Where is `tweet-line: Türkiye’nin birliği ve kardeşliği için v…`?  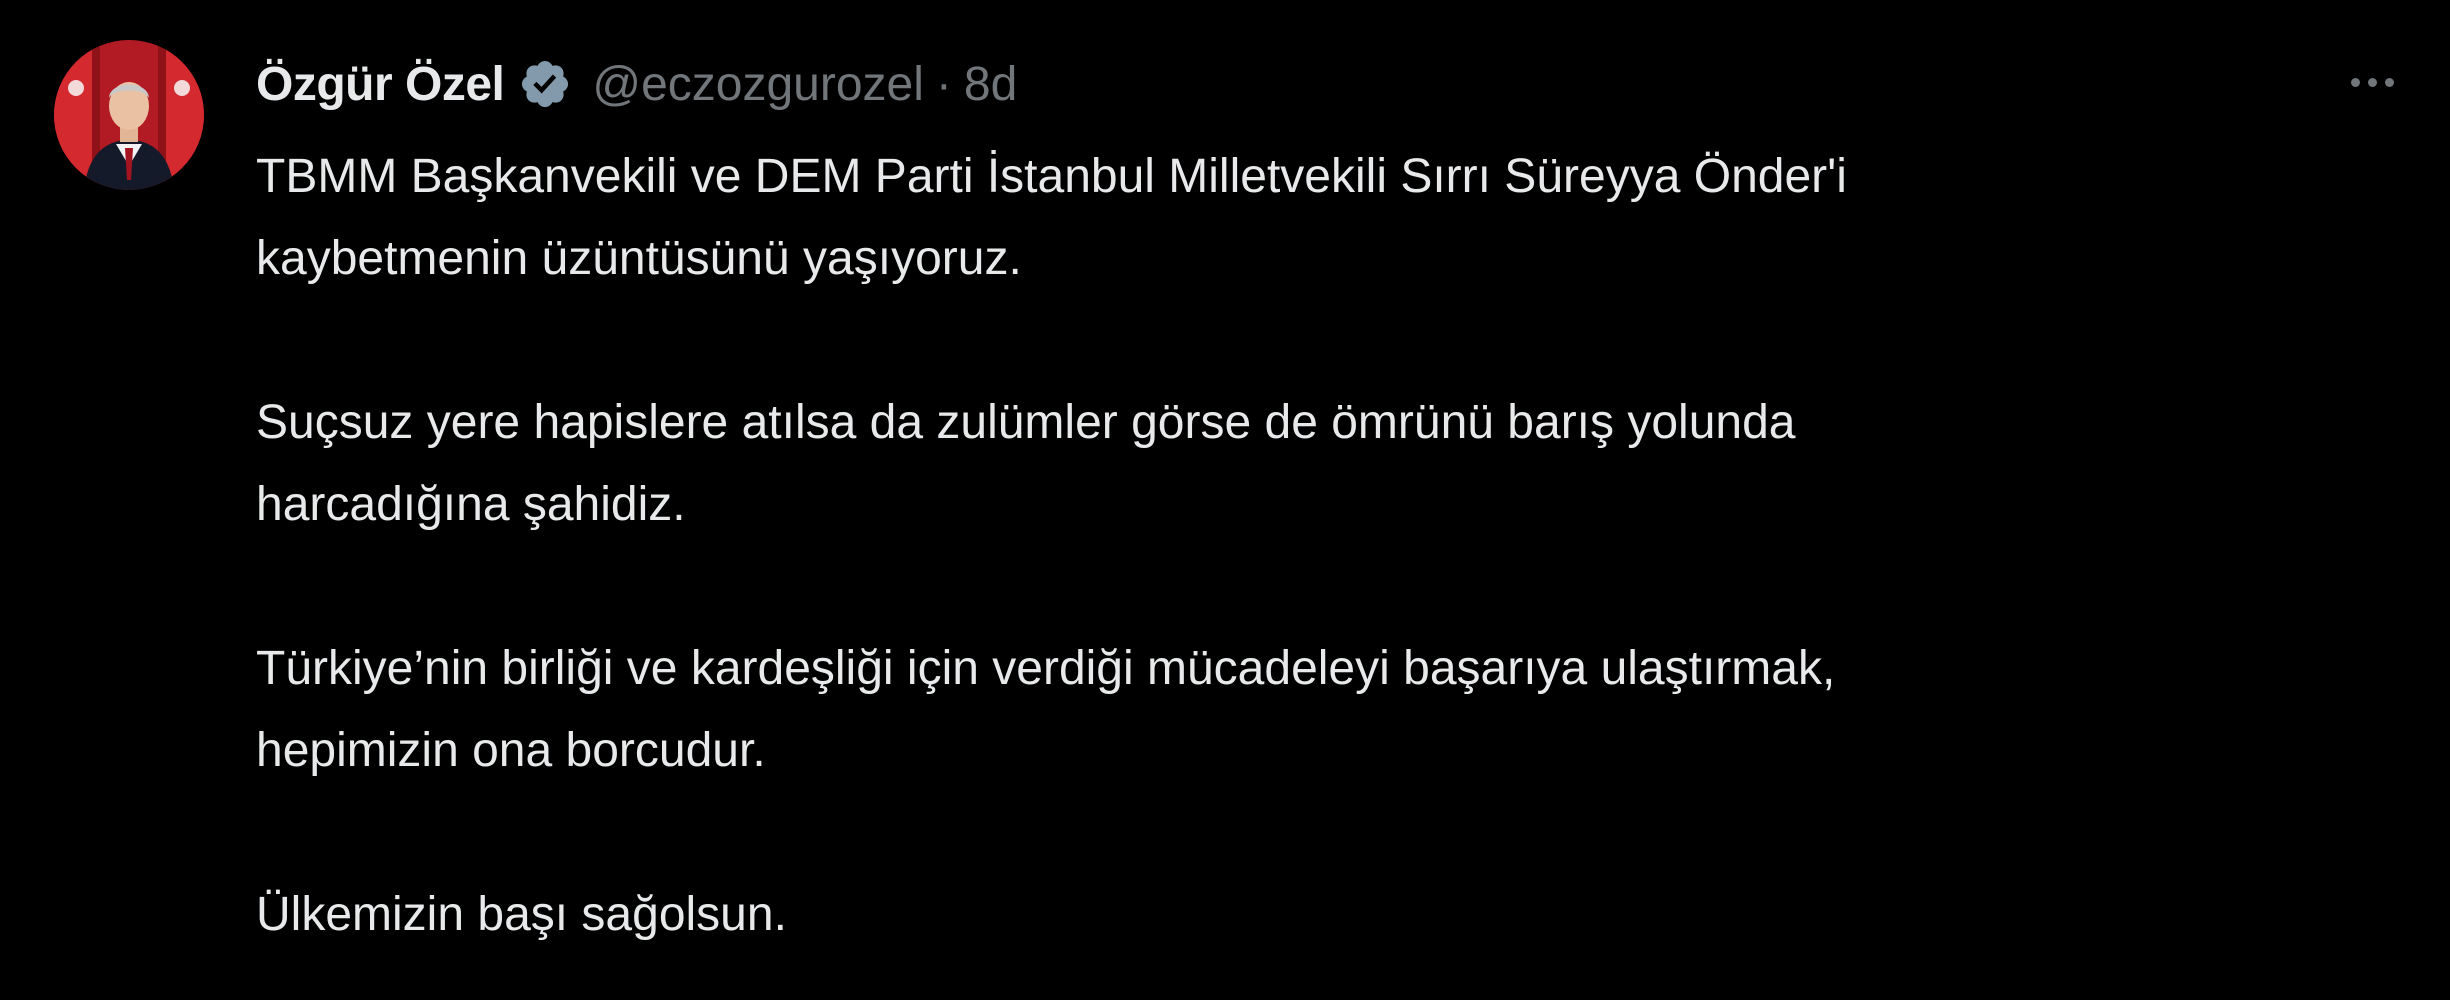 tweet-line: Türkiye’nin birliği ve kardeşliği için v… is located at coordinates (1046, 668).